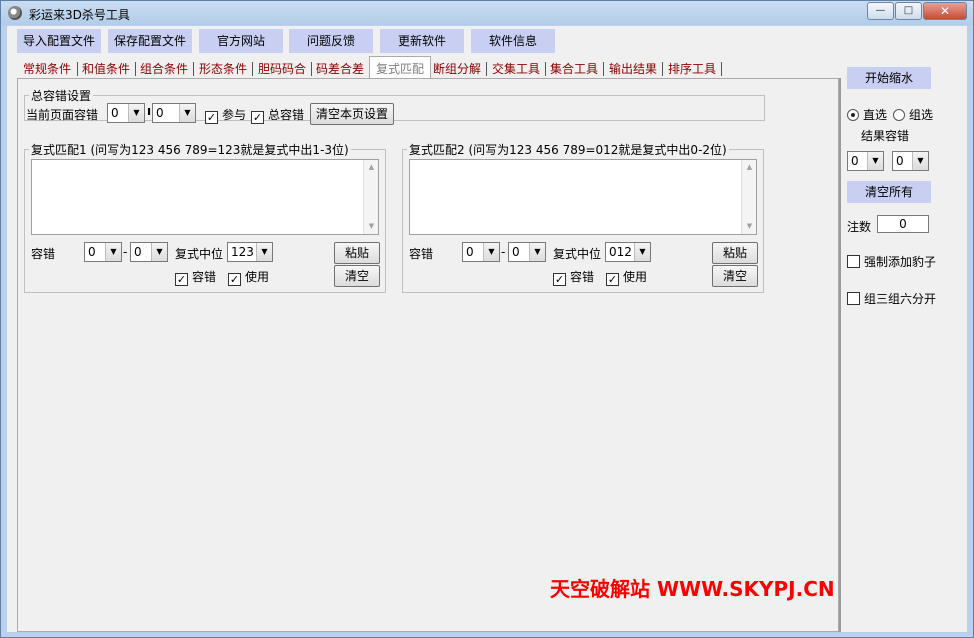  Describe the element at coordinates (855, 161) in the screenshot. I see `result-min-value: 0` at that location.